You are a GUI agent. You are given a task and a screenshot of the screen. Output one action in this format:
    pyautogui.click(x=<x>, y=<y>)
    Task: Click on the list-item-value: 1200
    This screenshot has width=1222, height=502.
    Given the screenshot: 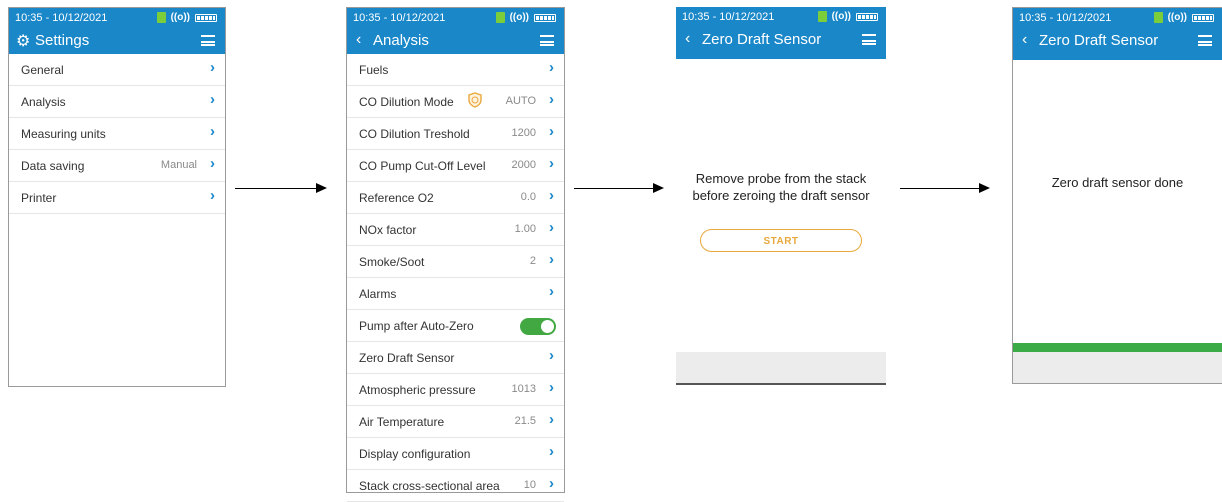 What is the action you would take?
    pyautogui.click(x=523, y=133)
    